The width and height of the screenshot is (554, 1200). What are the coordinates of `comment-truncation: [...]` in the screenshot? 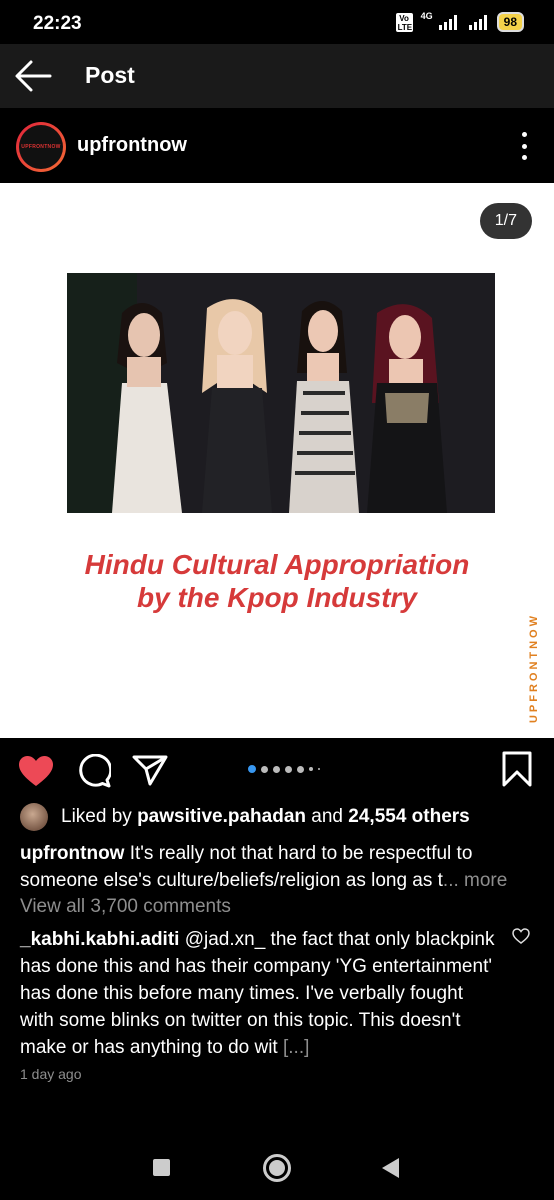 It's located at (296, 1047).